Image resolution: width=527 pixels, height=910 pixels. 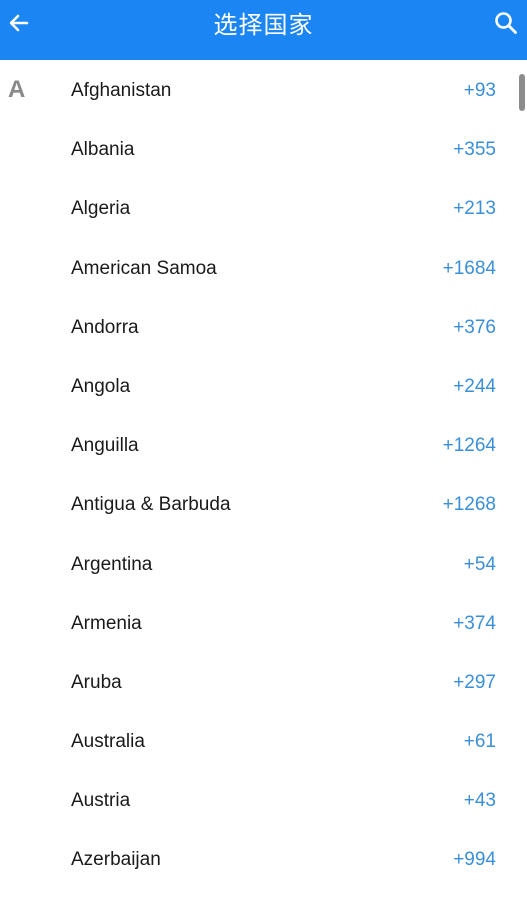 What do you see at coordinates (108, 742) in the screenshot?
I see `country-name: Australia` at bounding box center [108, 742].